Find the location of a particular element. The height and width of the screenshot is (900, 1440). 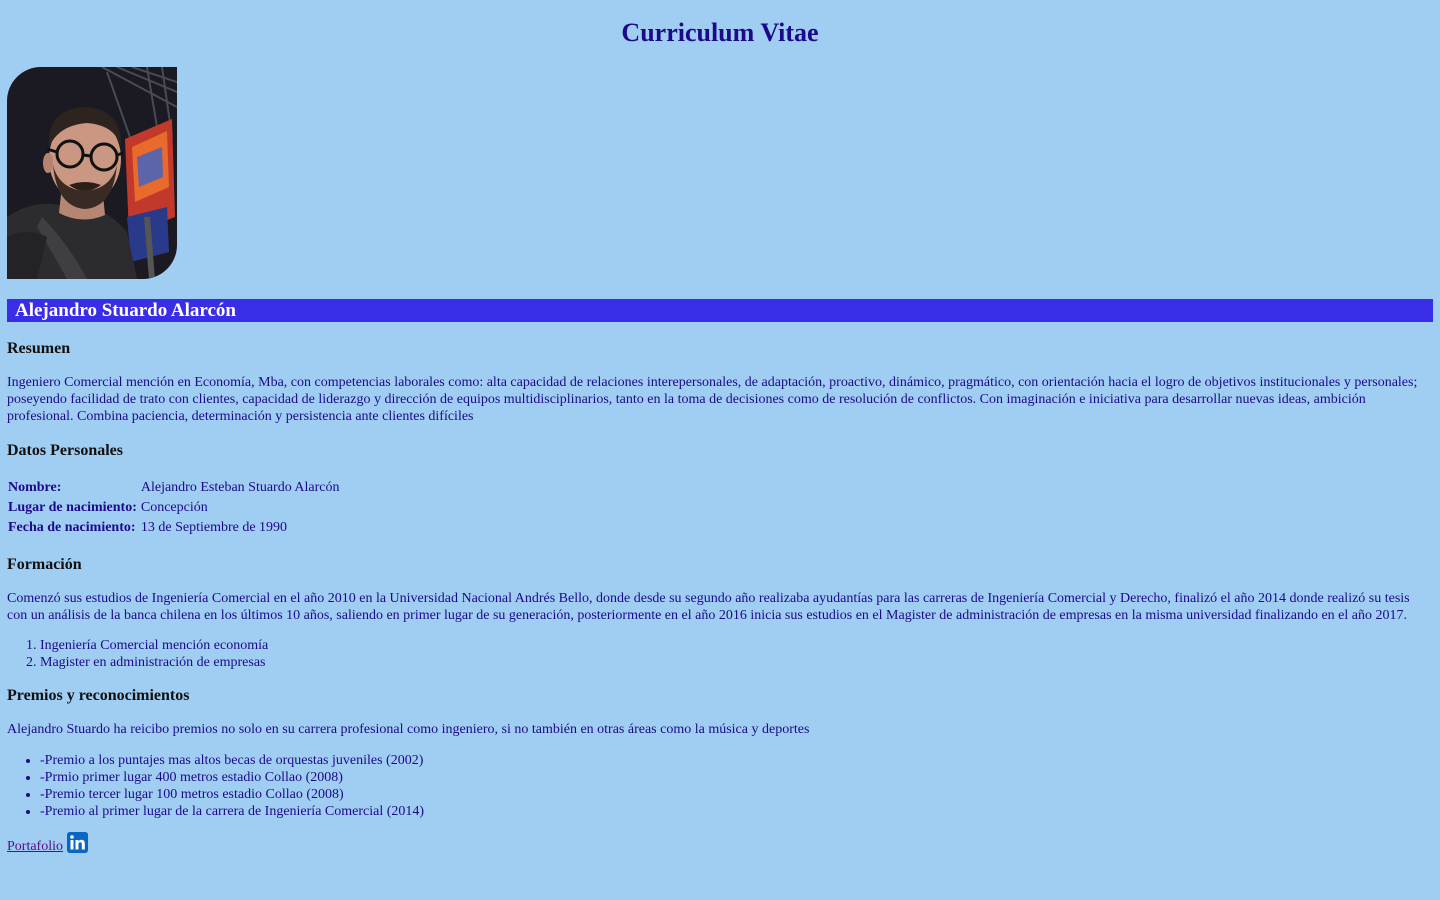

premios-heading: Premios y reconocimientos is located at coordinates (98, 695).